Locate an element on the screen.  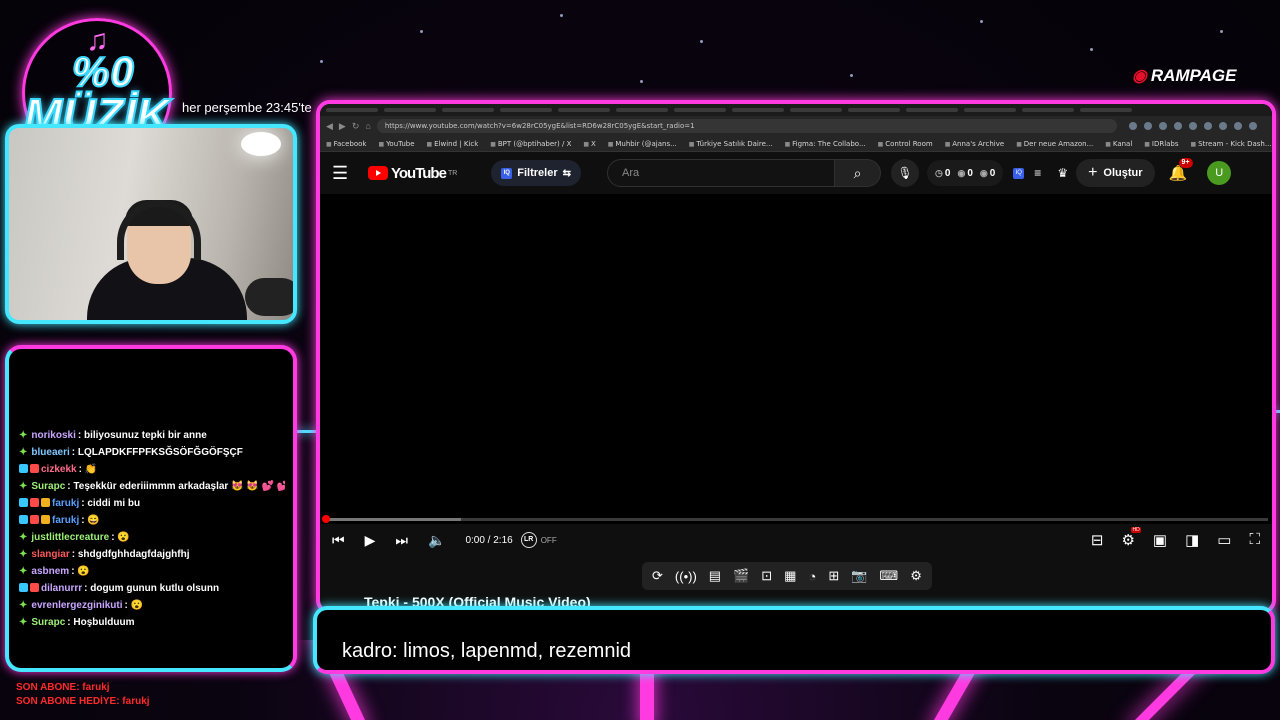
previous-icon: ⏮ is located at coordinates (338, 540).